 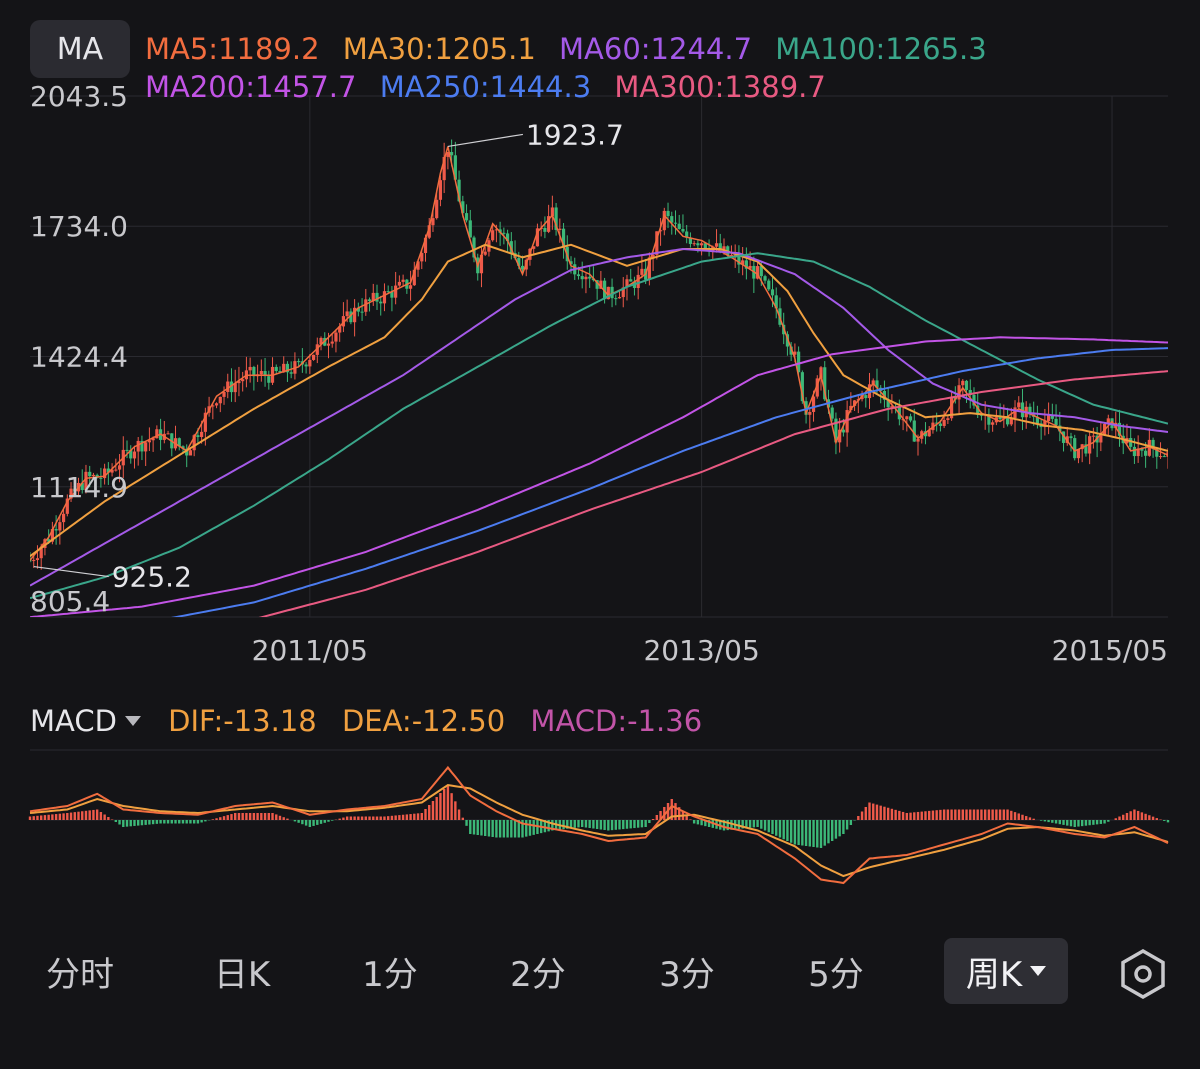 I want to click on tab-label: 5分, so click(x=836, y=974).